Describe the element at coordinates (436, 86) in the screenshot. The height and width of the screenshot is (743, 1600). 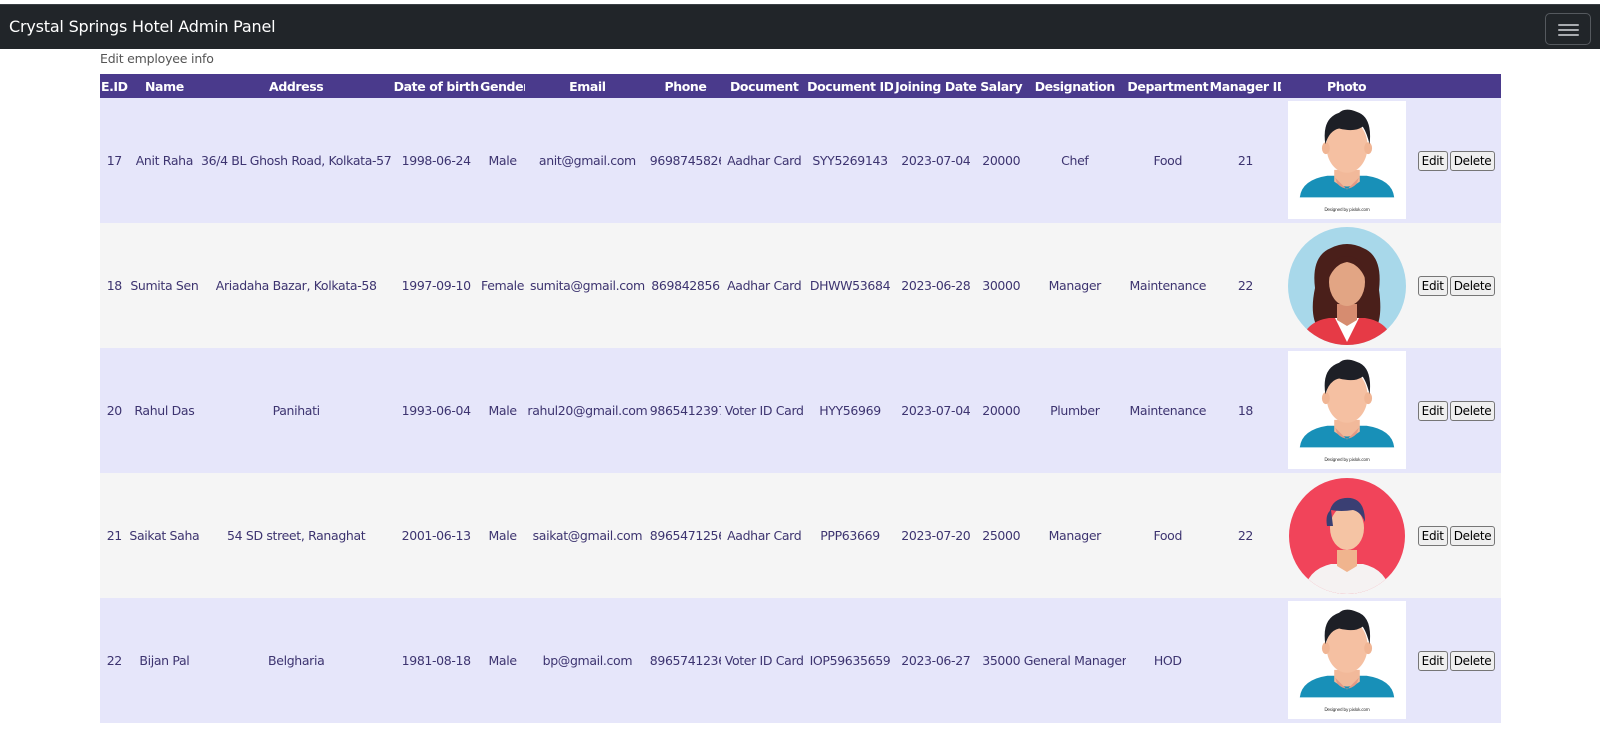
I see `header-dob: Date of birth` at that location.